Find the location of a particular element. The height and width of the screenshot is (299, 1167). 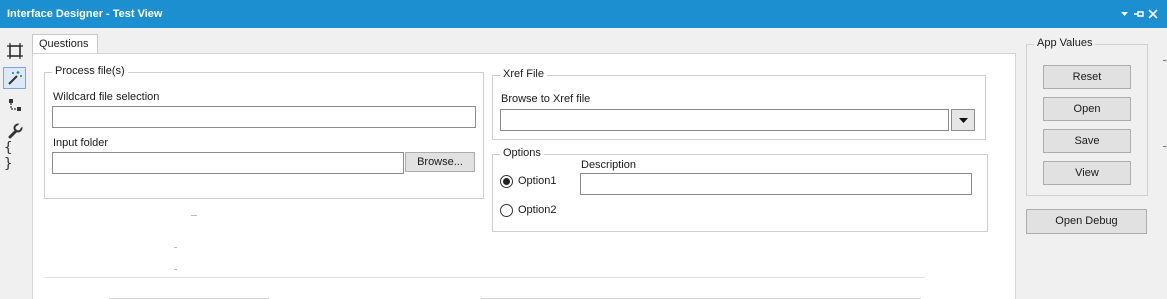

pin-icon is located at coordinates (1139, 14).